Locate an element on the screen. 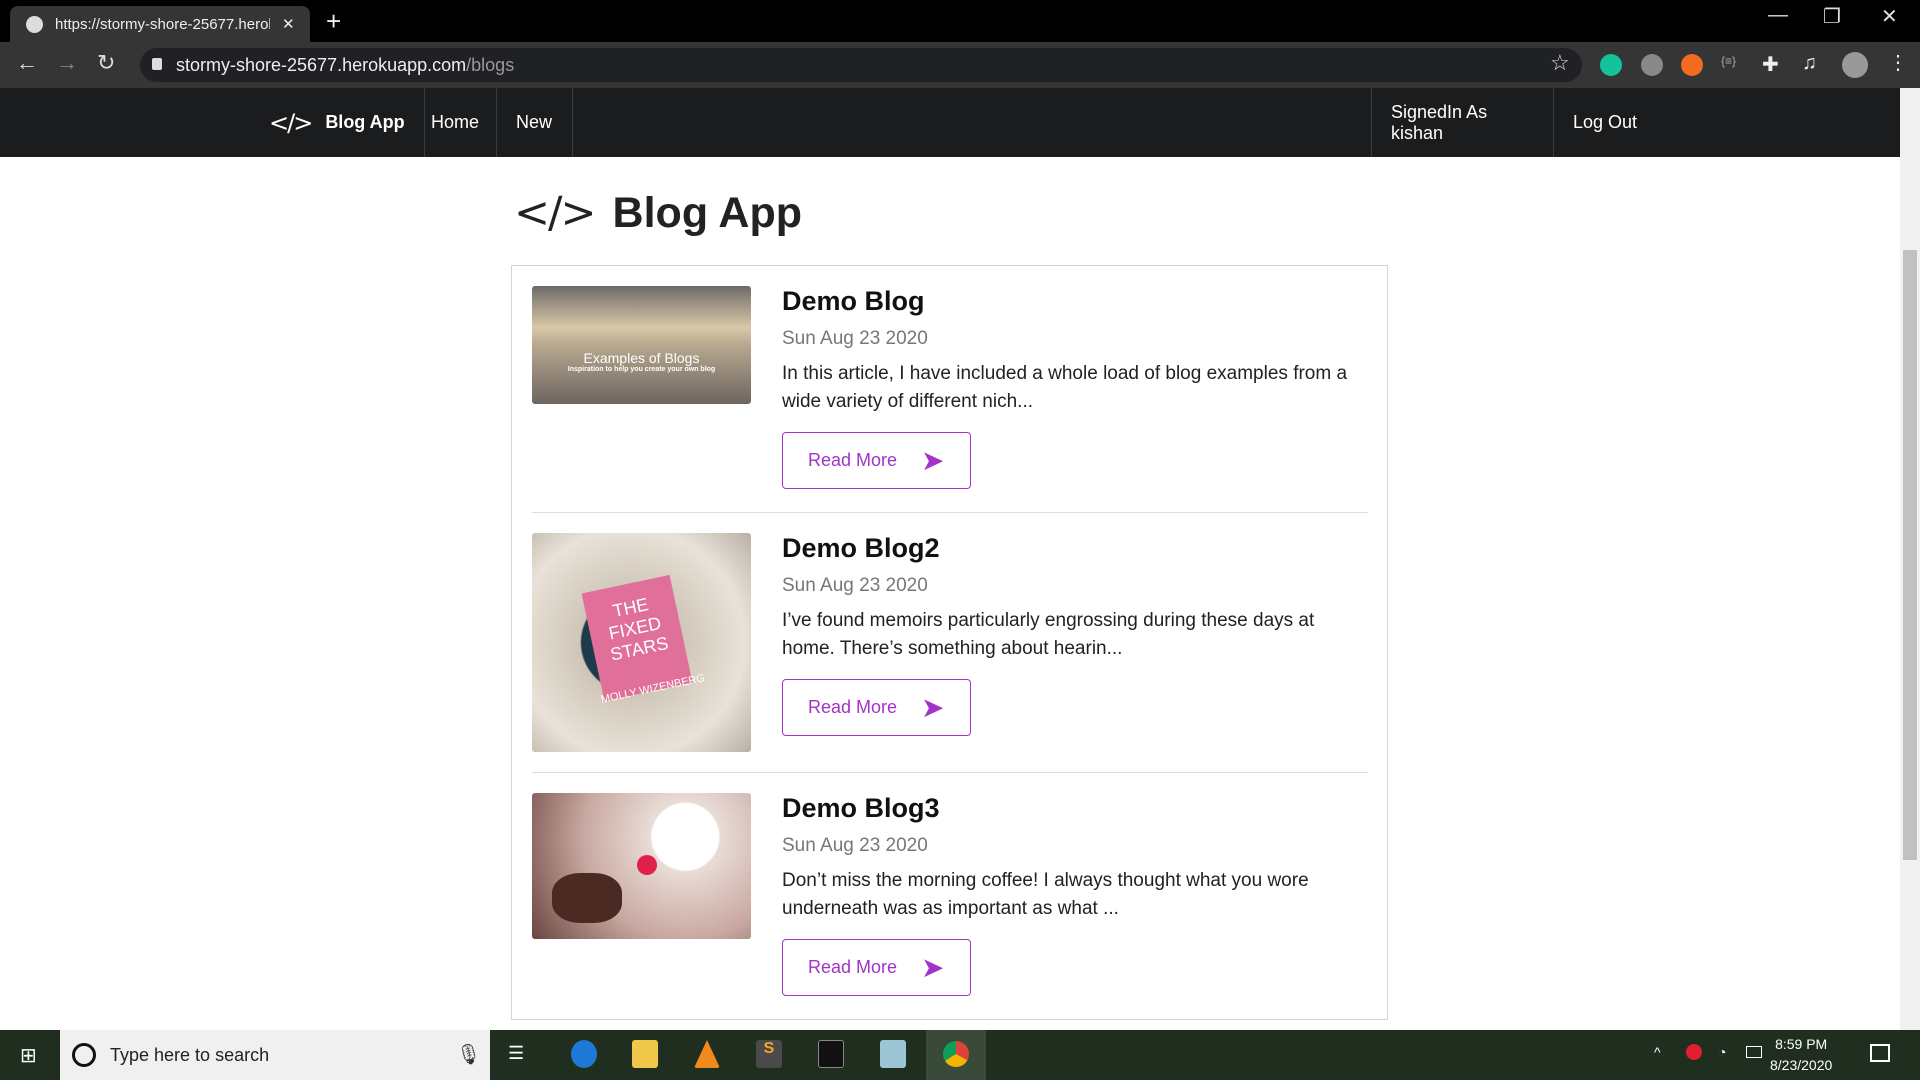 The image size is (1920, 1080). globe-icon is located at coordinates (34, 24).